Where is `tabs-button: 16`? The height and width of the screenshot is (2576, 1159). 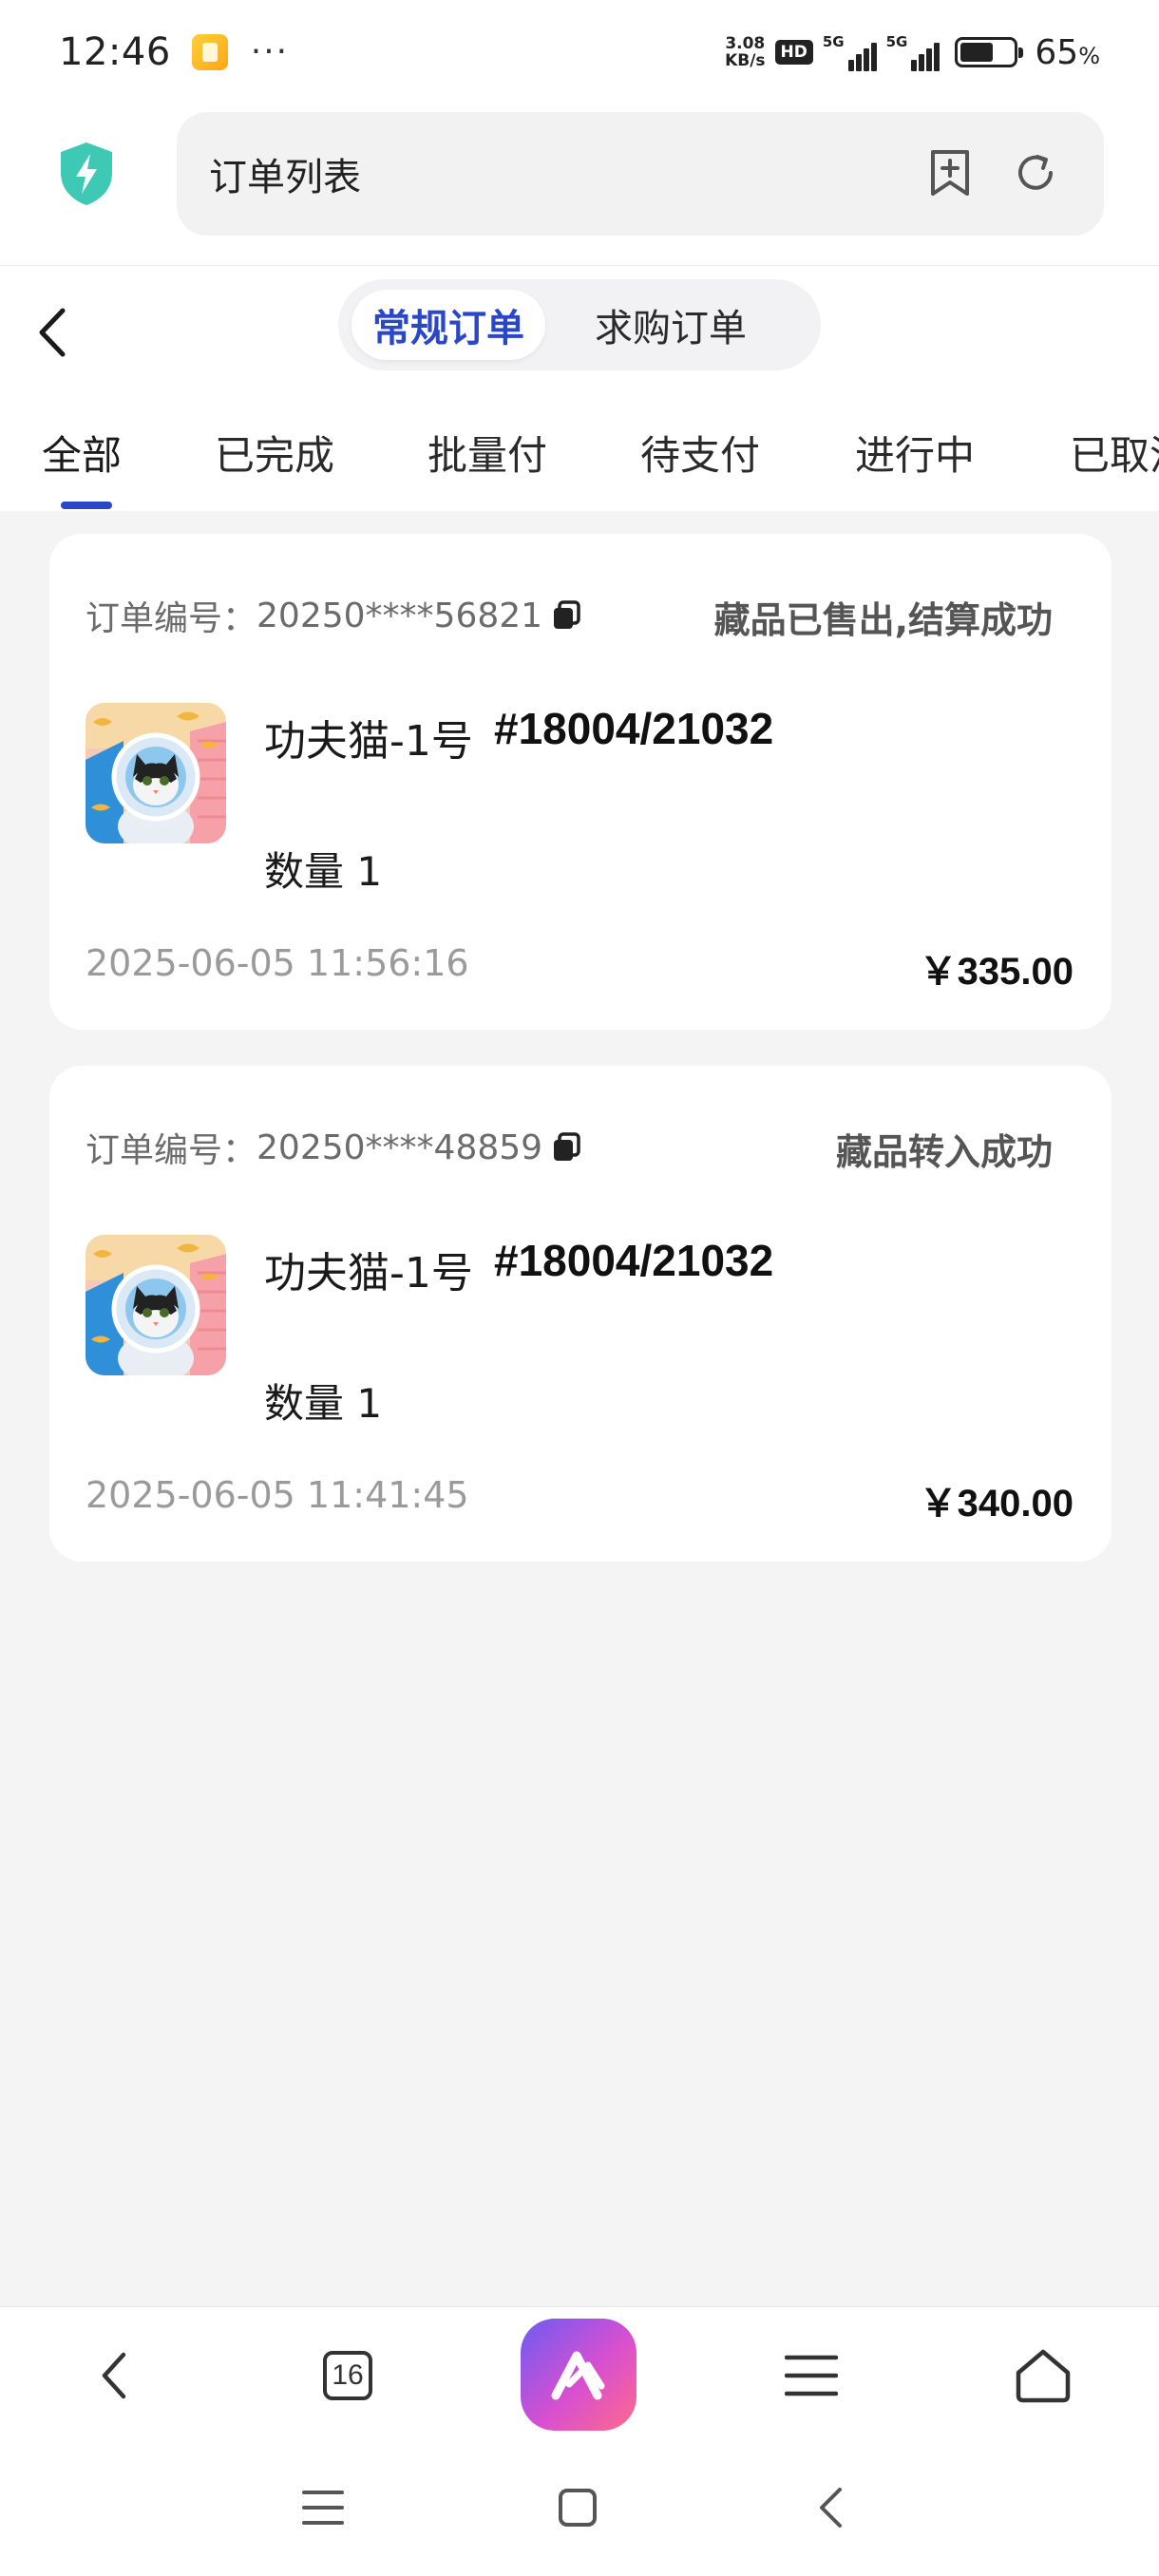 tabs-button: 16 is located at coordinates (347, 2375).